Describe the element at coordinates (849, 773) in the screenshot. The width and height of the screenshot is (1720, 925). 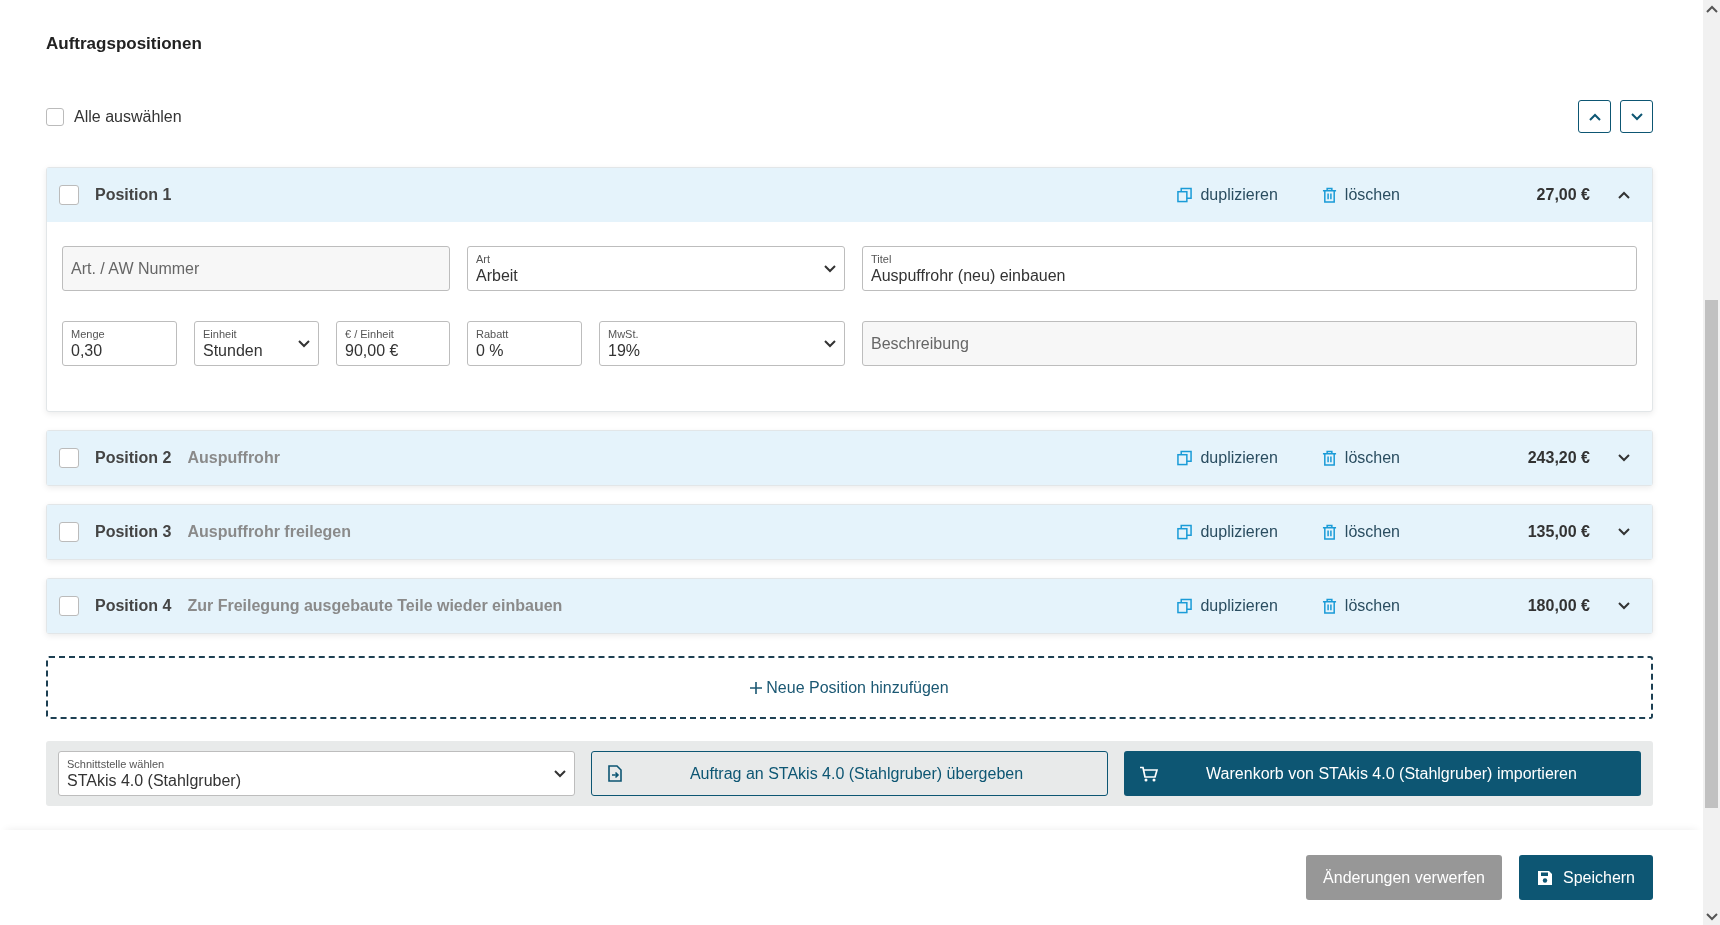
I see `transfer-order-button: Auftrag an STAkis 4.0 (Stahlgruber) übergeben` at that location.